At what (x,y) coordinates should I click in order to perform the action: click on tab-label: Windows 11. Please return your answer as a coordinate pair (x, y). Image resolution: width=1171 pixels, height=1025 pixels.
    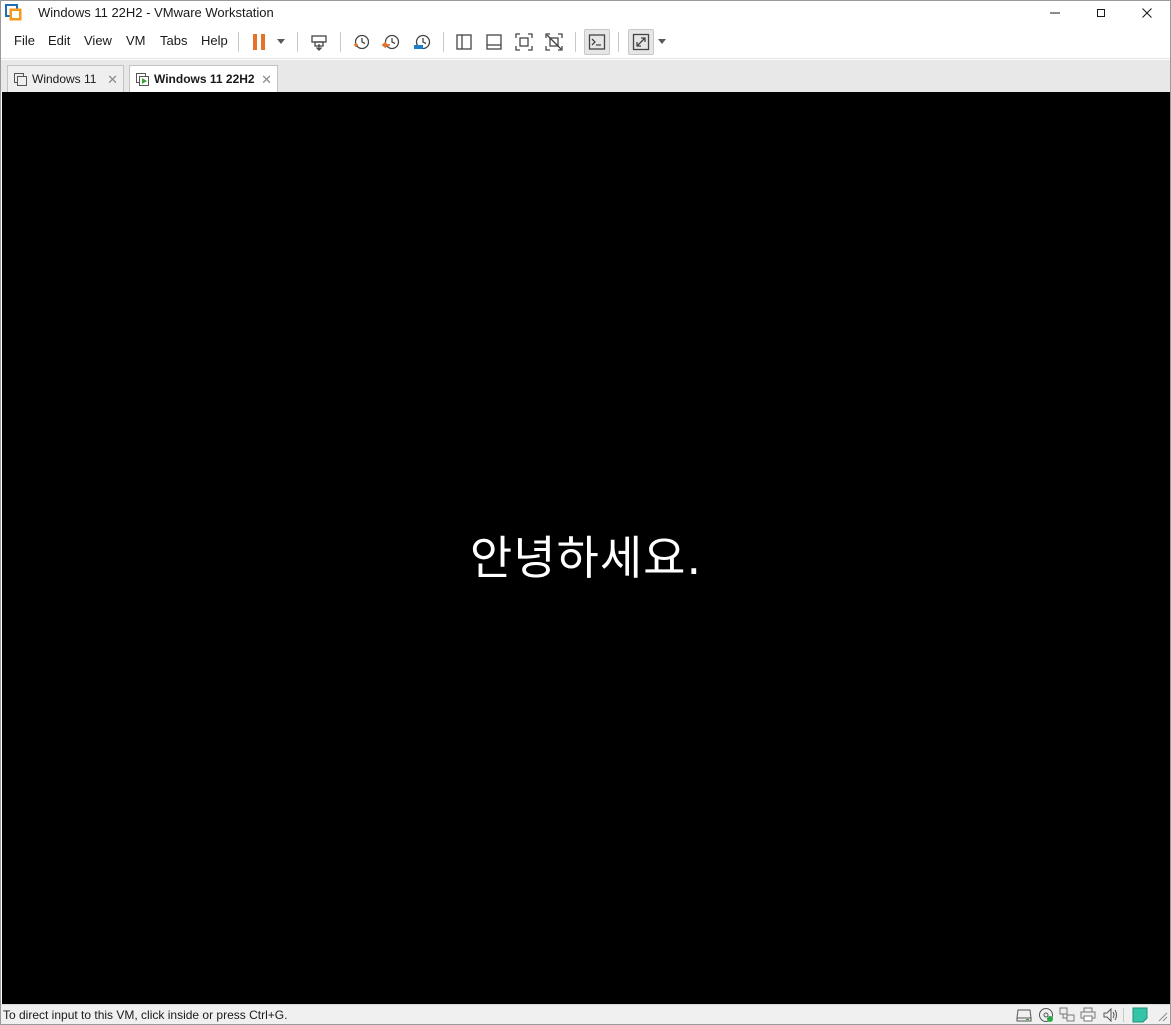
    Looking at the image, I should click on (64, 79).